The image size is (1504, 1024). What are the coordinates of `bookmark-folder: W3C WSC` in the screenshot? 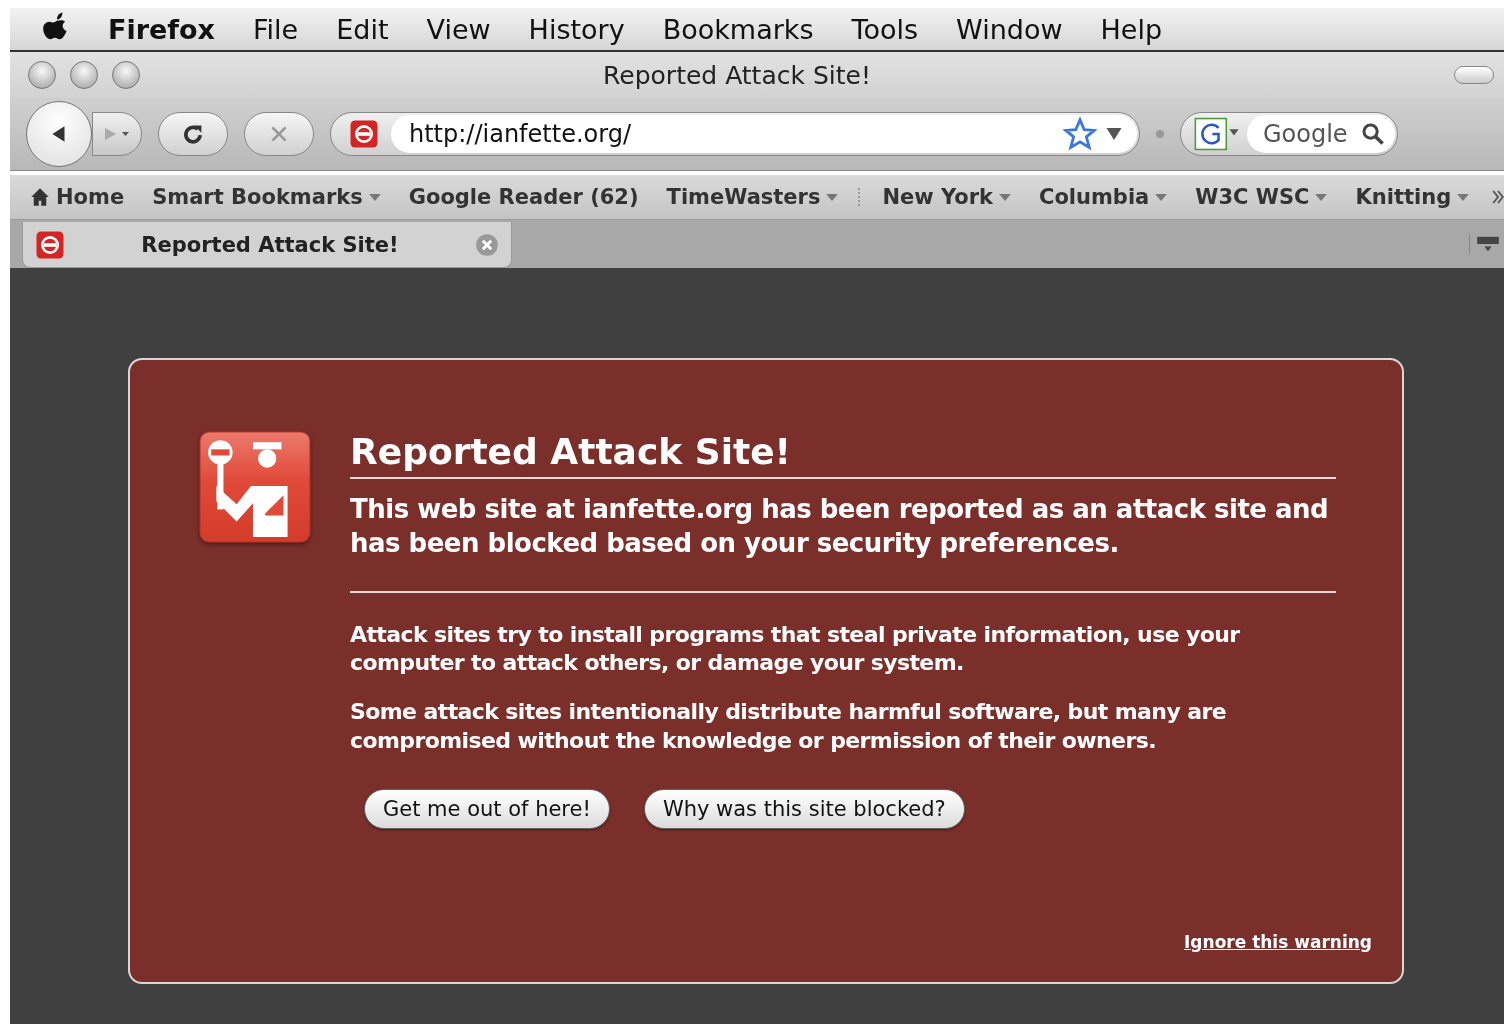 It's located at (1261, 197).